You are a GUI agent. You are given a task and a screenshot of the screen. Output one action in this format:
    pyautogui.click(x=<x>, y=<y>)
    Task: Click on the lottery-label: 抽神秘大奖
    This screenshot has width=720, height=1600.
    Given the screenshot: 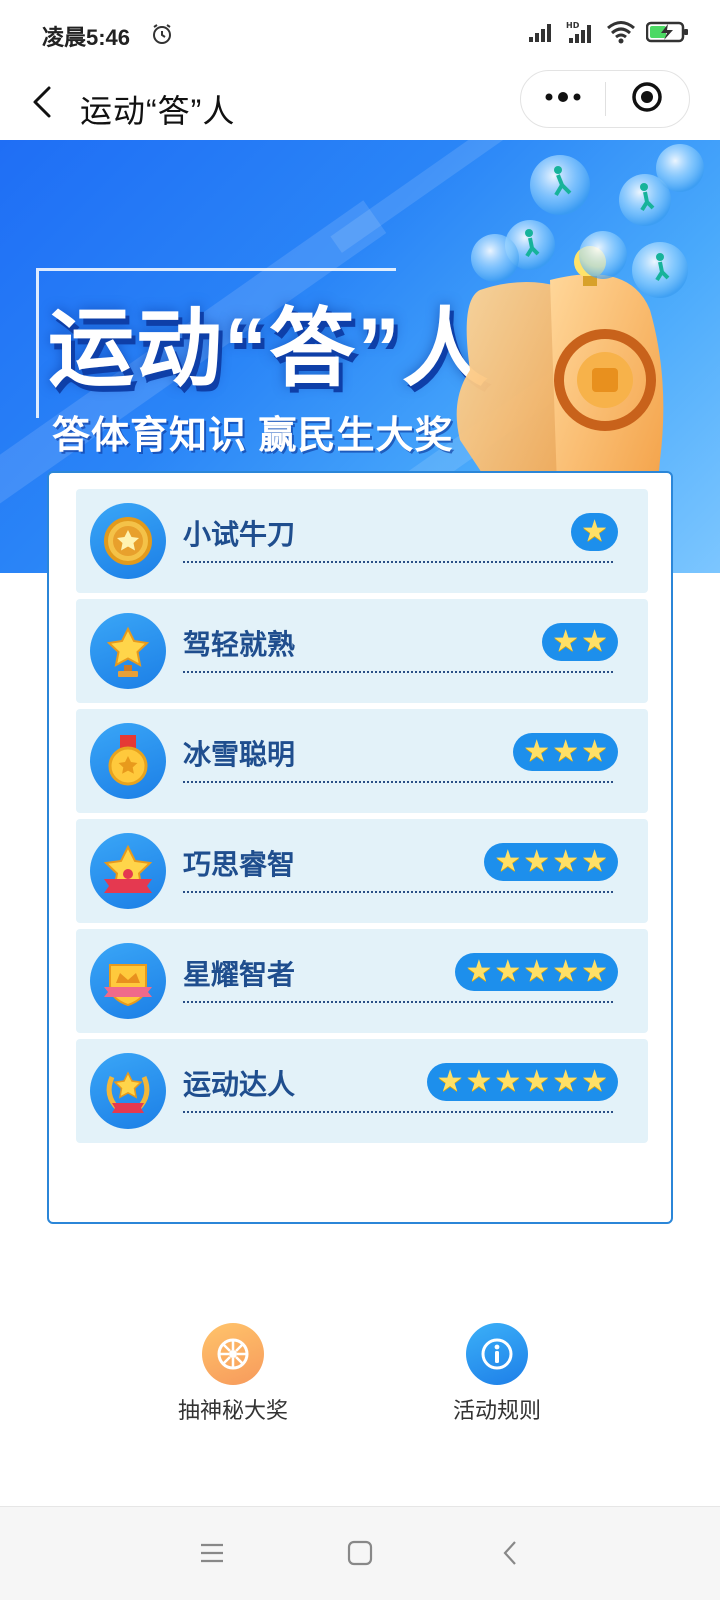 What is the action you would take?
    pyautogui.click(x=232, y=1410)
    